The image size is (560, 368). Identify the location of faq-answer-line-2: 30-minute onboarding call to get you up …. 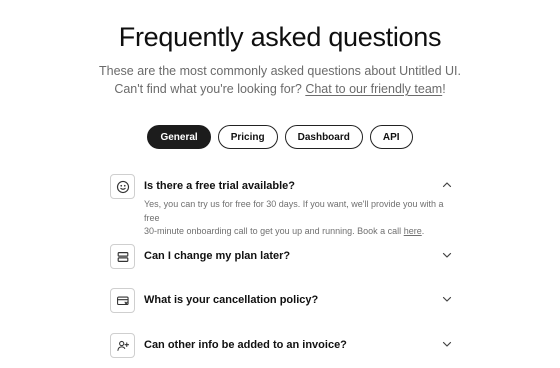
(299, 232).